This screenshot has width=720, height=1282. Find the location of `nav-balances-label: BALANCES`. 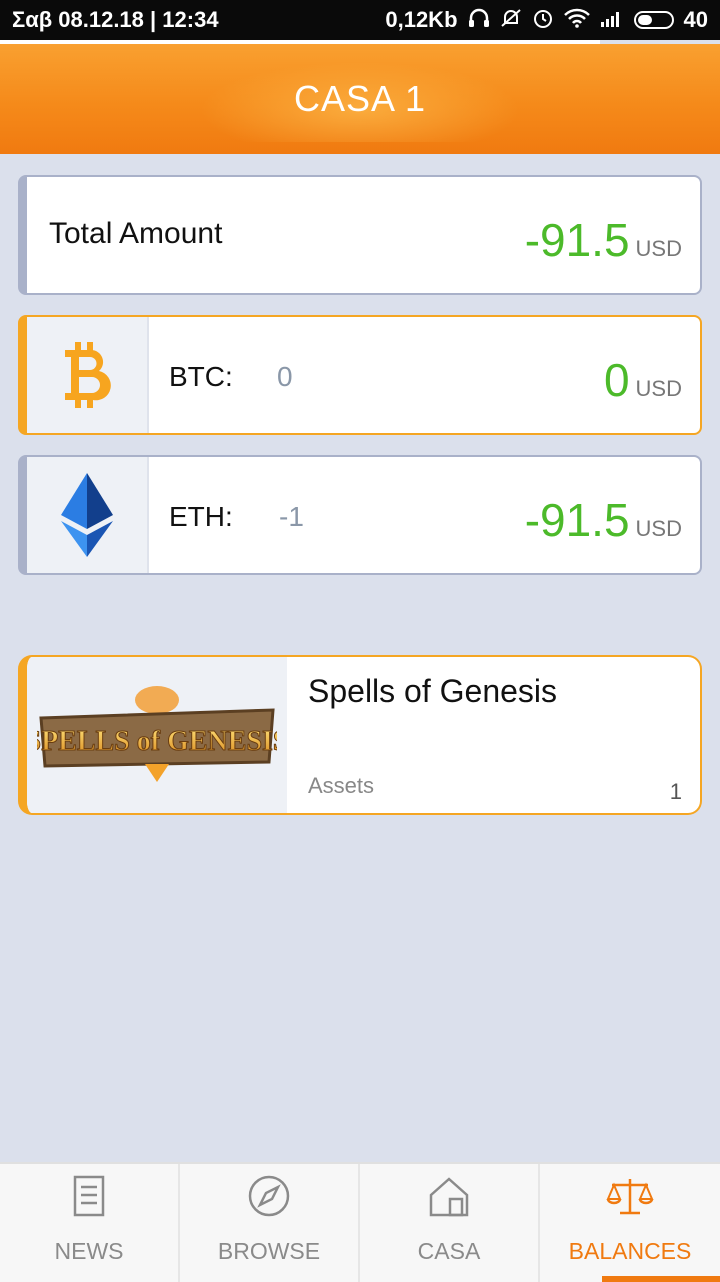

nav-balances-label: BALANCES is located at coordinates (630, 1251).